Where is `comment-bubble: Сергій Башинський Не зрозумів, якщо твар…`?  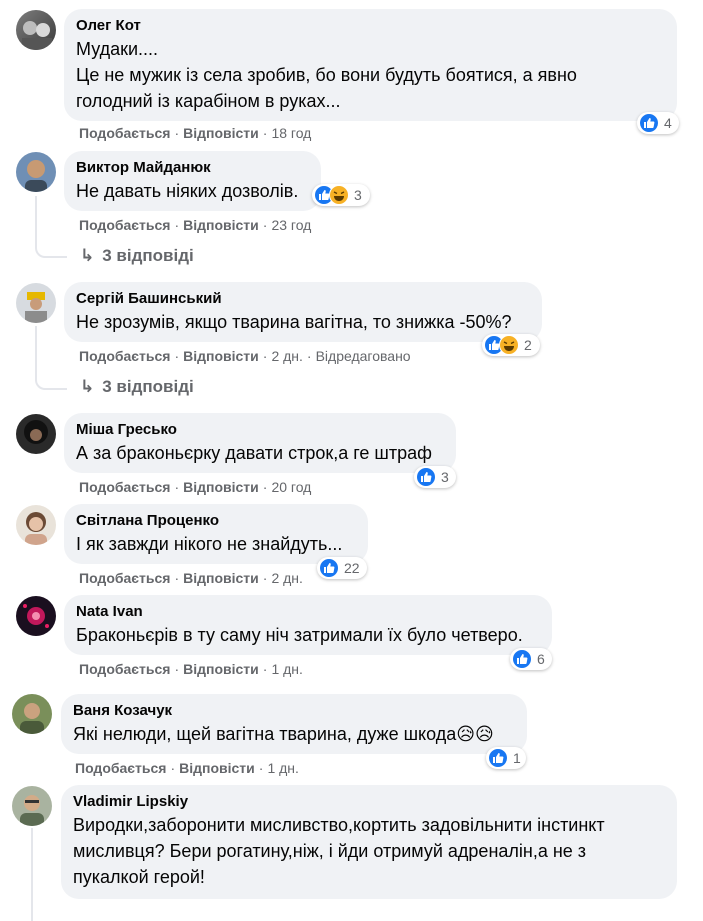 comment-bubble: Сергій Башинський Не зрозумів, якщо твар… is located at coordinates (303, 312).